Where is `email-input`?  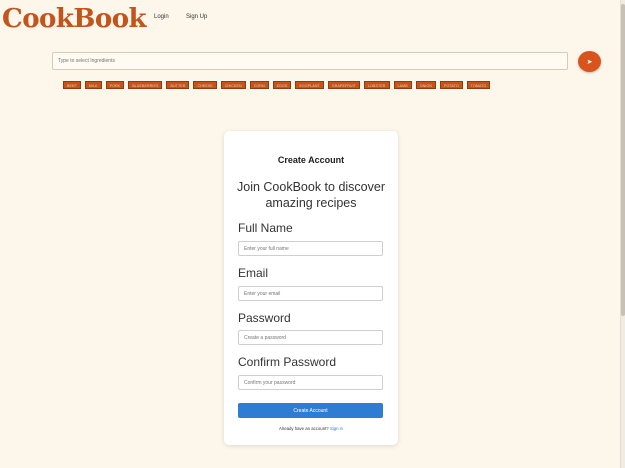
email-input is located at coordinates (310, 293).